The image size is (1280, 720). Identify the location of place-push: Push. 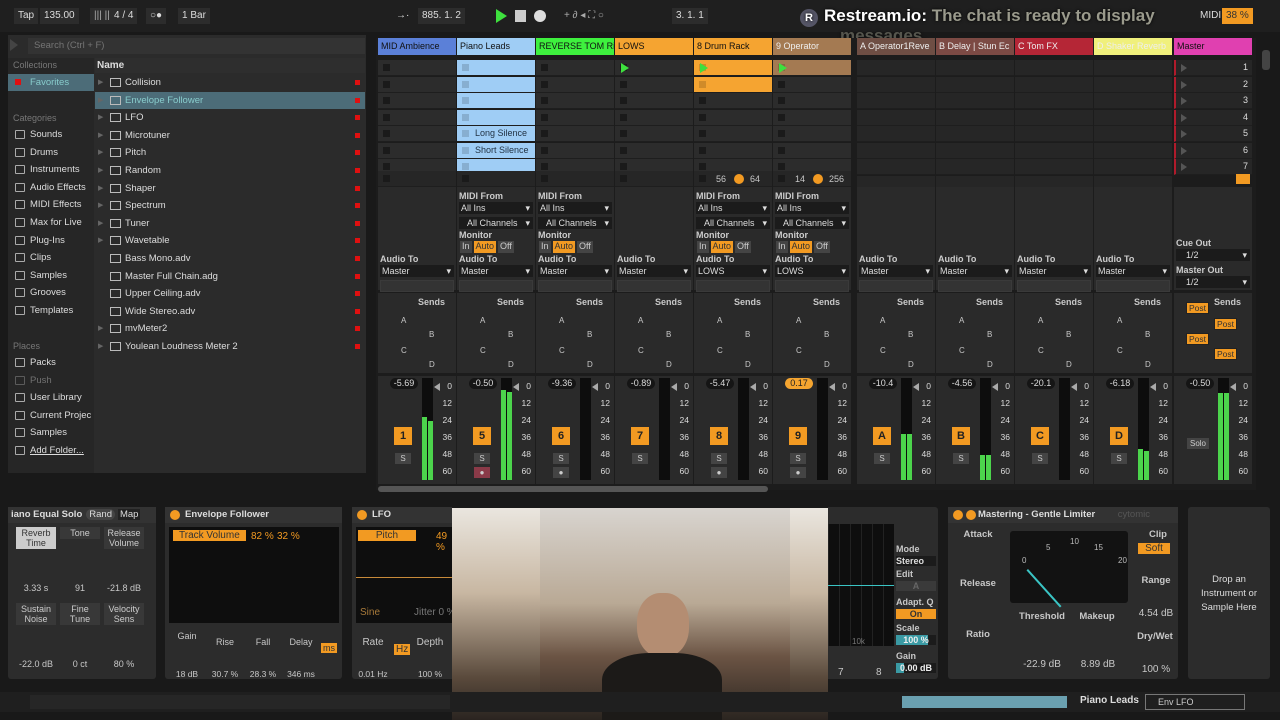
(51, 380).